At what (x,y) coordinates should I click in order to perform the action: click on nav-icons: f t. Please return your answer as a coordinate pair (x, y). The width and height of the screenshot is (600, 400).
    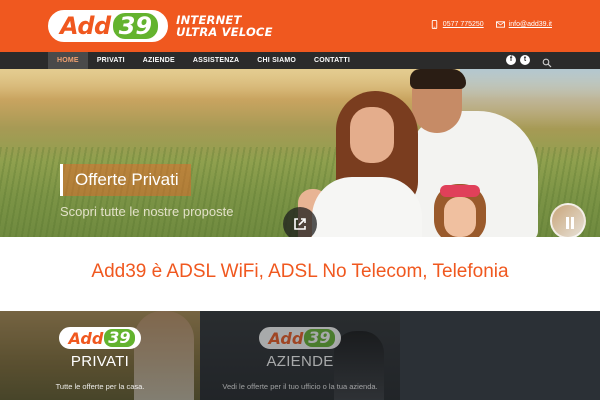
    Looking at the image, I should click on (529, 61).